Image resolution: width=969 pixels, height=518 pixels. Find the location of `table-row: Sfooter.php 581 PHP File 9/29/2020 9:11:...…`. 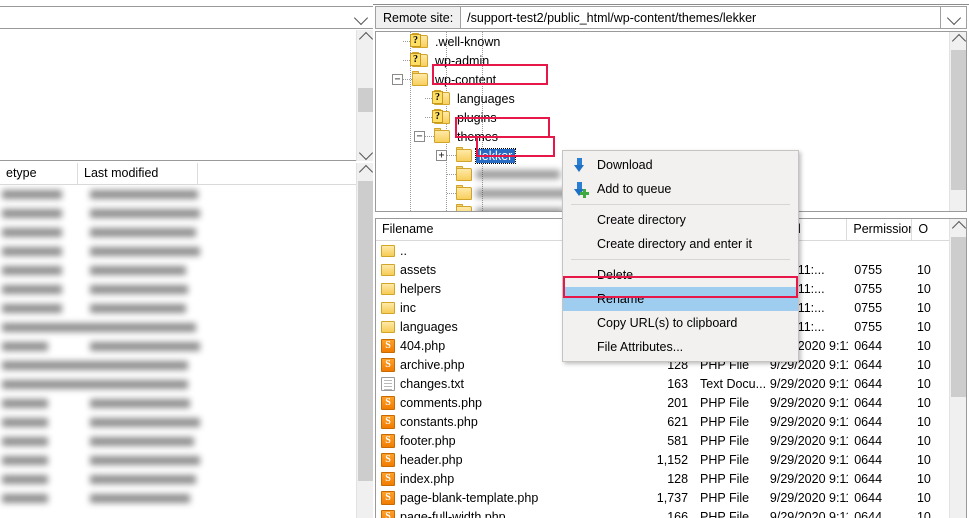

table-row: Sfooter.php 581 PHP File 9/29/2020 9:11:...… is located at coordinates (662, 440).